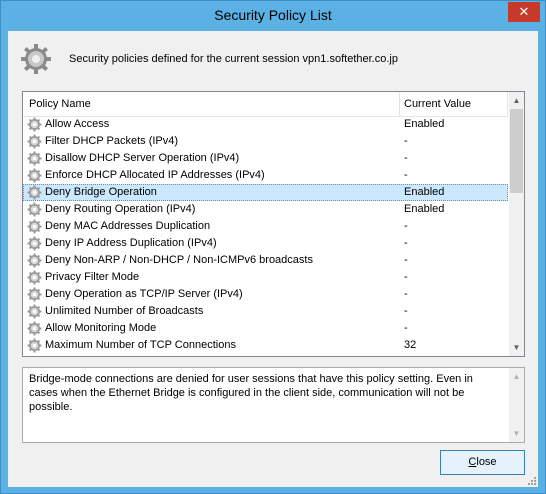  Describe the element at coordinates (265, 158) in the screenshot. I see `table-row: Disallow DHCP Server Operation (IPv4) -` at that location.